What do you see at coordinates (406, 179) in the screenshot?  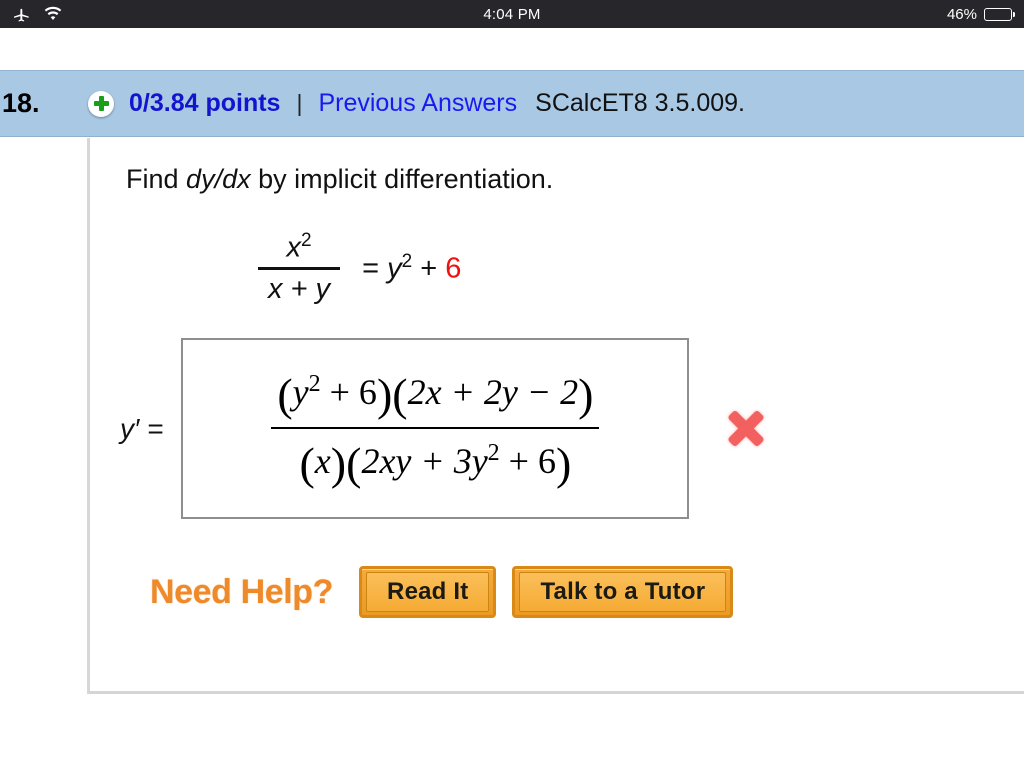 I see `prompt-text-after: by implicit differentiation.` at bounding box center [406, 179].